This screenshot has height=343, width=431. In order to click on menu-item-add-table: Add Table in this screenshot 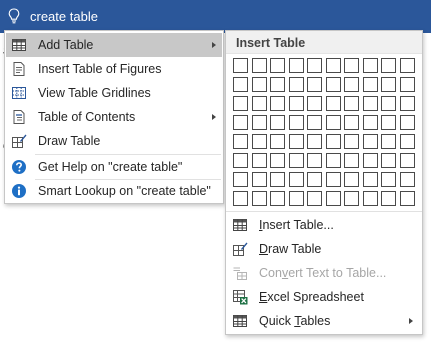, I will do `click(114, 45)`.